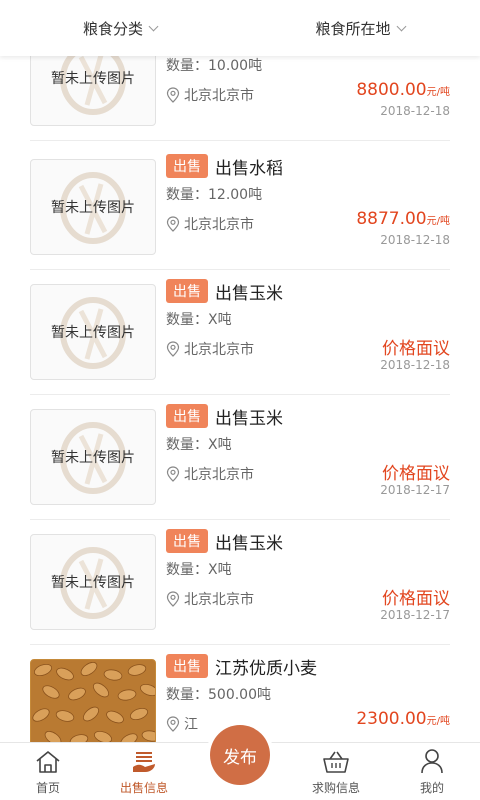 The image size is (480, 800). Describe the element at coordinates (214, 66) in the screenshot. I see `quantity: 数量：10.00吨` at that location.